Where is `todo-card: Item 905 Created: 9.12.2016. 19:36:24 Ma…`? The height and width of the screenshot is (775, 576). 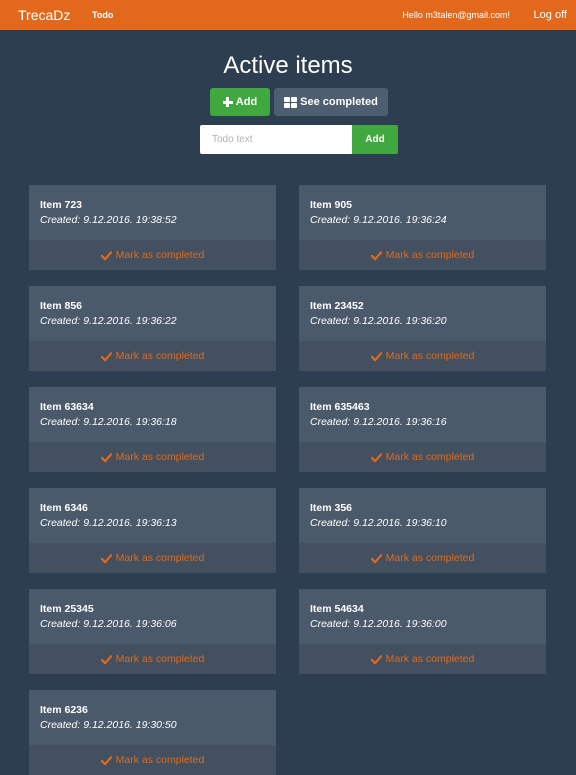 todo-card: Item 905 Created: 9.12.2016. 19:36:24 Ma… is located at coordinates (422, 227).